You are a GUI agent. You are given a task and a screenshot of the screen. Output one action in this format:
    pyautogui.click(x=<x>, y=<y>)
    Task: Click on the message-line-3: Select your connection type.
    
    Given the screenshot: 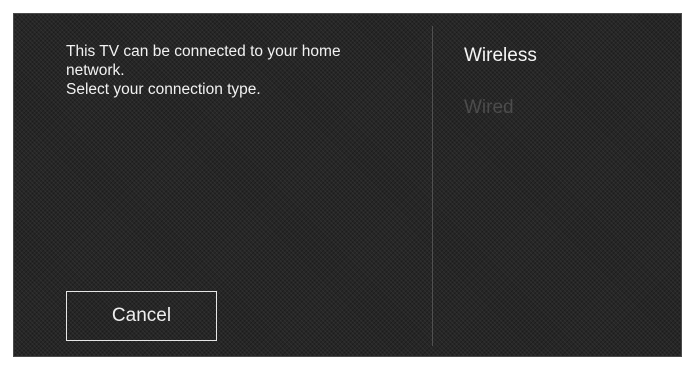 What is the action you would take?
    pyautogui.click(x=163, y=89)
    